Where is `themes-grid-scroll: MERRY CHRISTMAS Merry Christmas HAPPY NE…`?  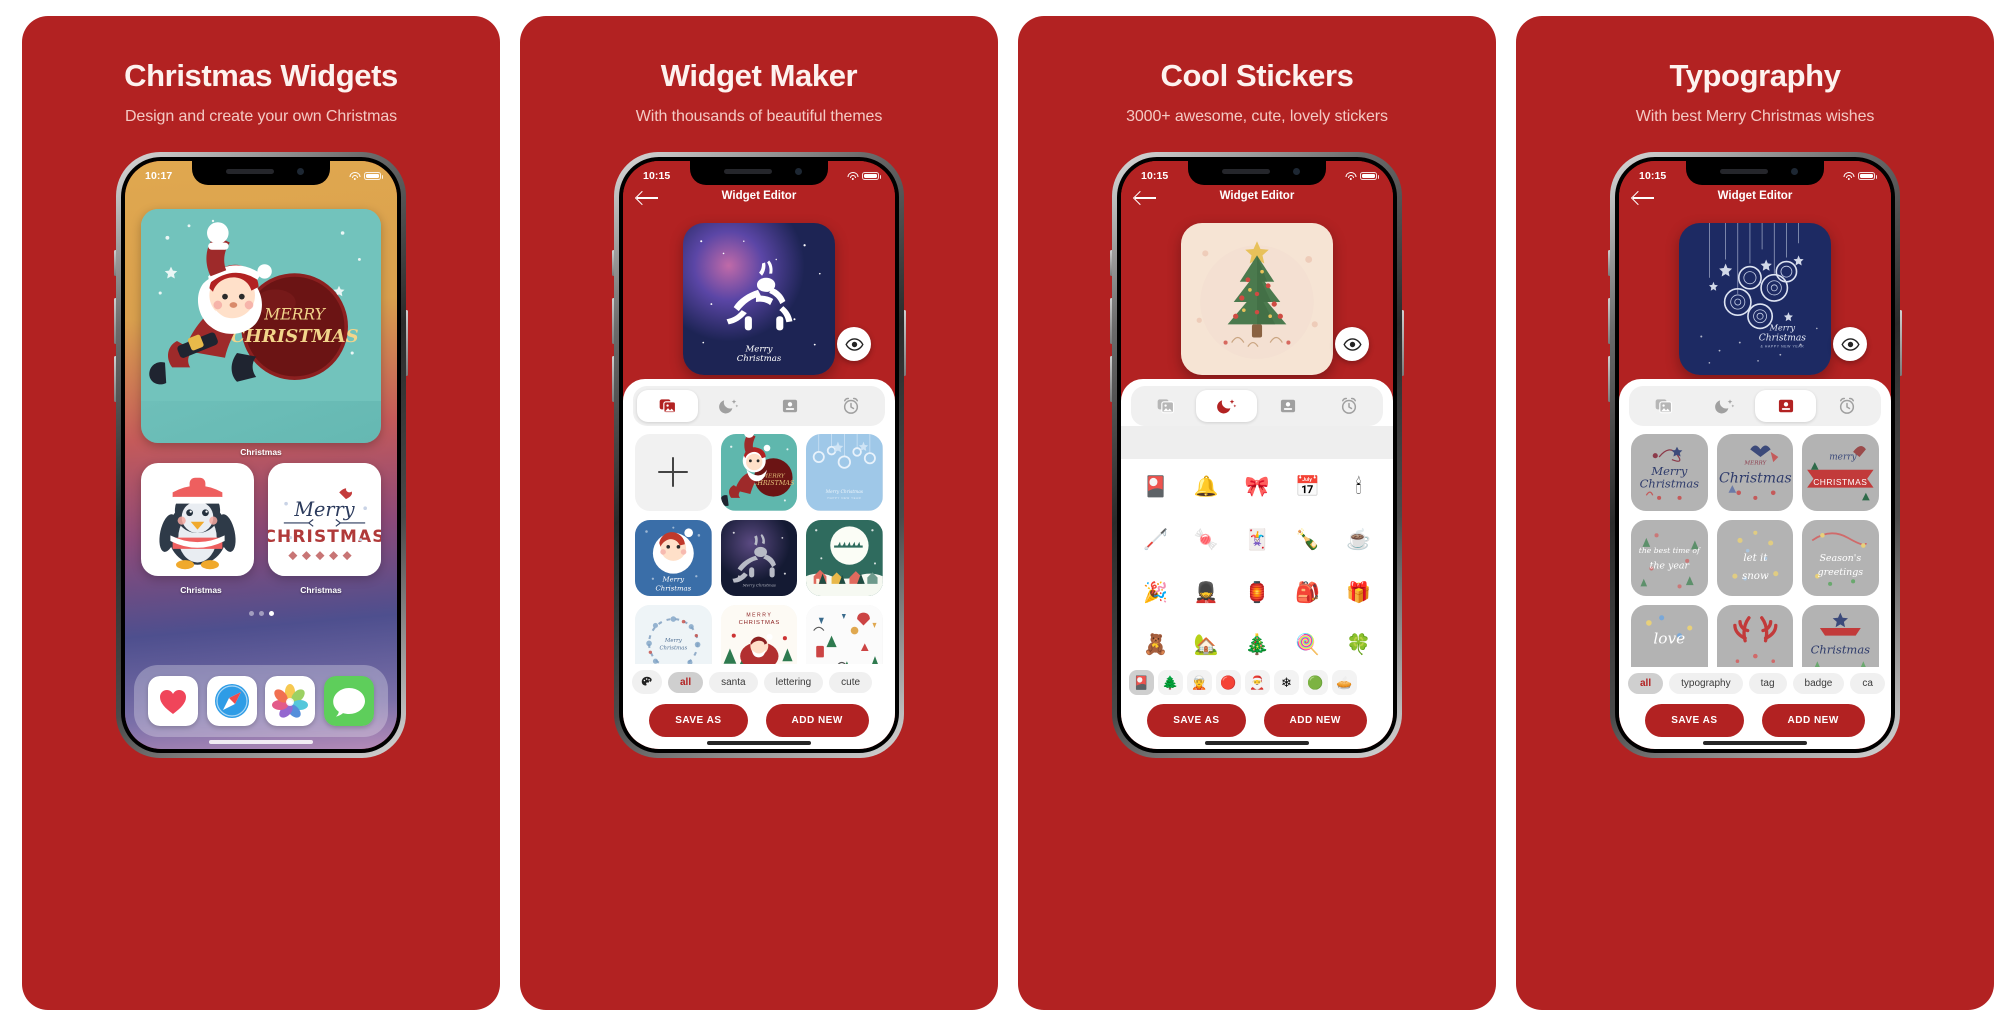 themes-grid-scroll: MERRY CHRISTMAS Merry Christmas HAPPY NE… is located at coordinates (759, 545).